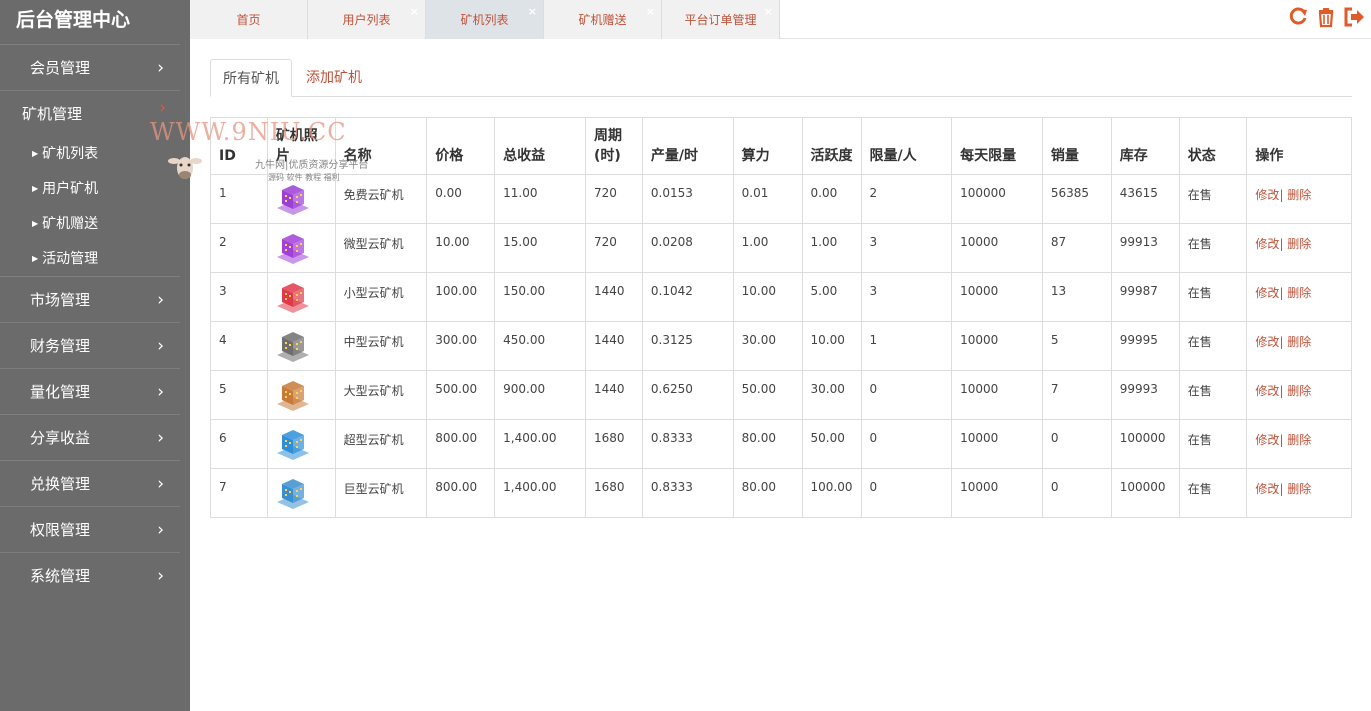  What do you see at coordinates (239, 346) in the screenshot?
I see `cell-id: 4` at bounding box center [239, 346].